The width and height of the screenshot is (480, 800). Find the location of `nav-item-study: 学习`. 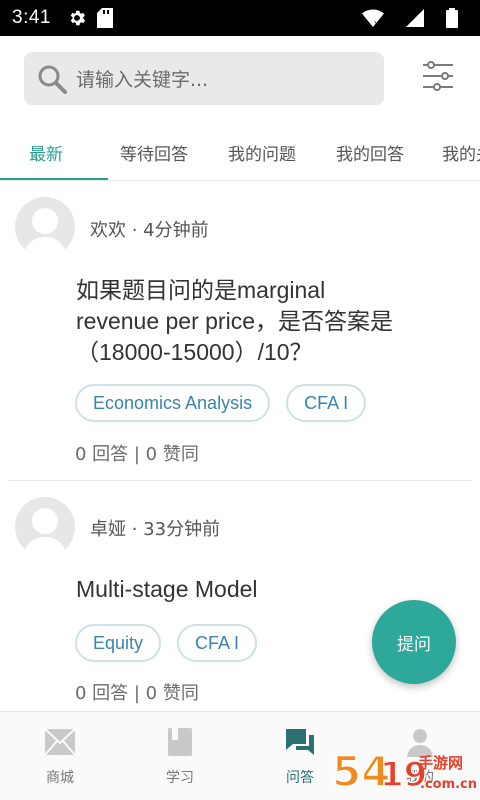

nav-item-study: 学习 is located at coordinates (180, 756).